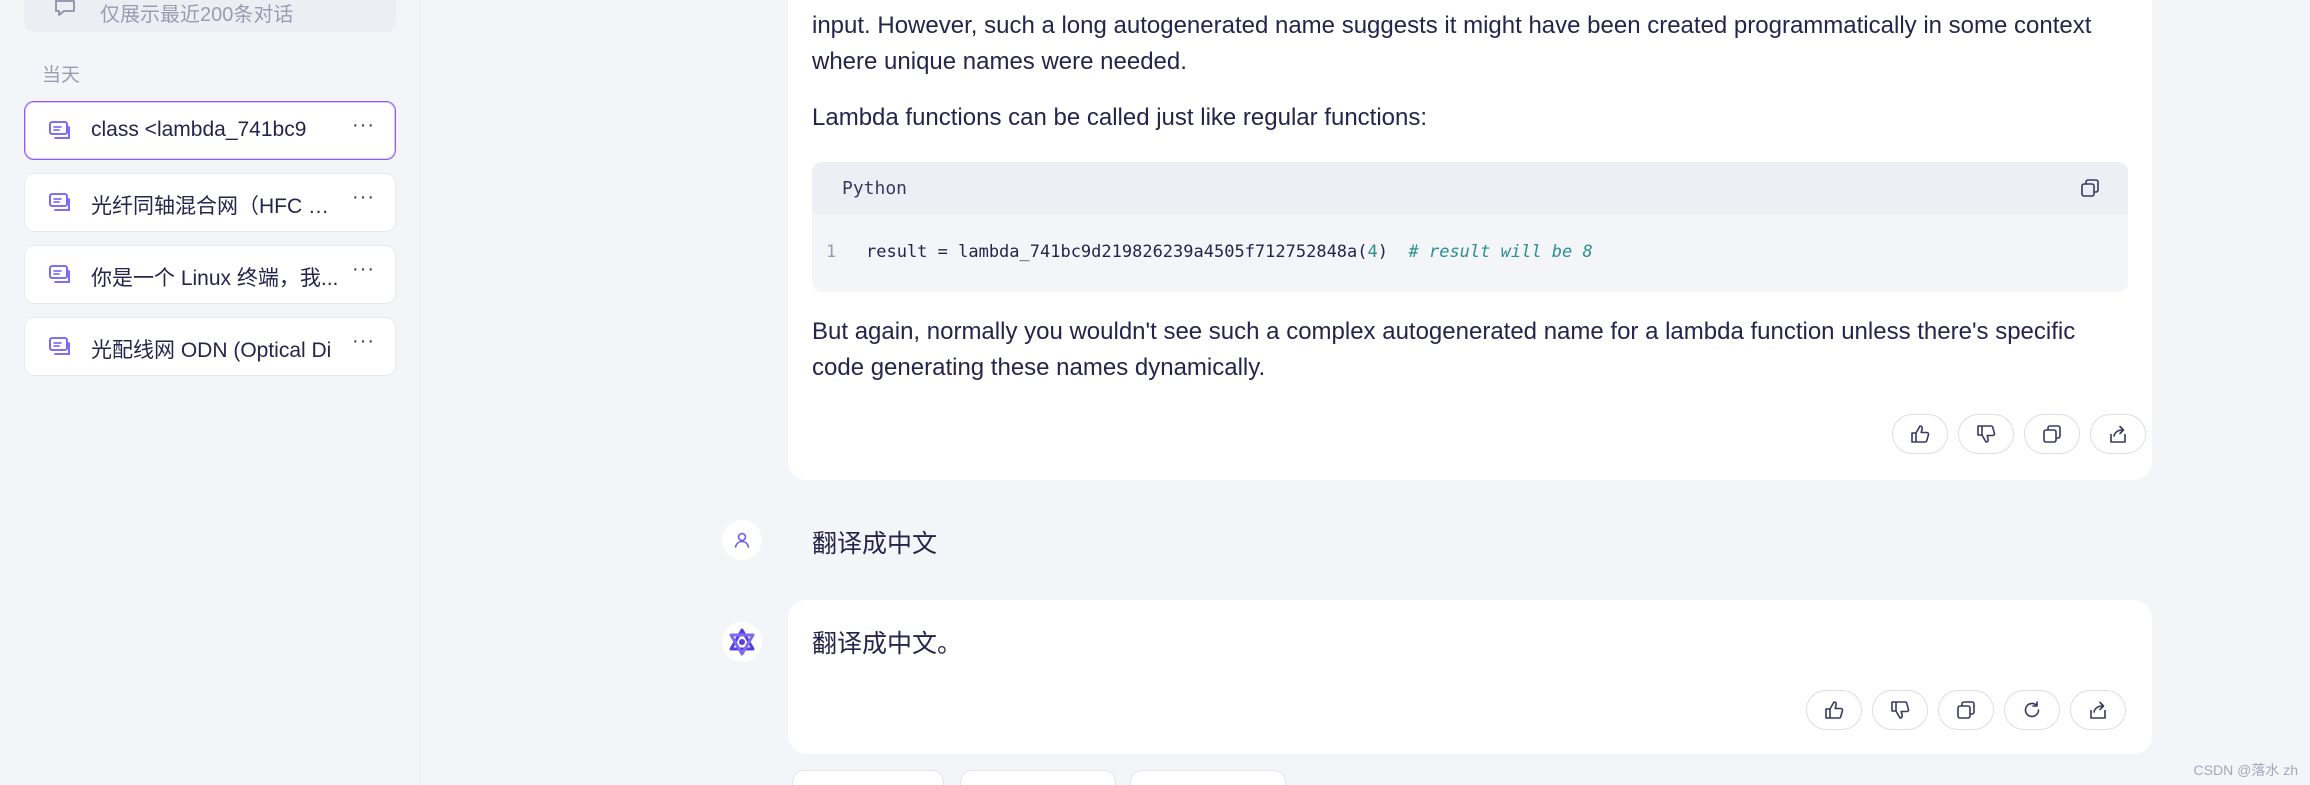 The height and width of the screenshot is (785, 2310). What do you see at coordinates (875, 188) in the screenshot?
I see `code-language: Python` at bounding box center [875, 188].